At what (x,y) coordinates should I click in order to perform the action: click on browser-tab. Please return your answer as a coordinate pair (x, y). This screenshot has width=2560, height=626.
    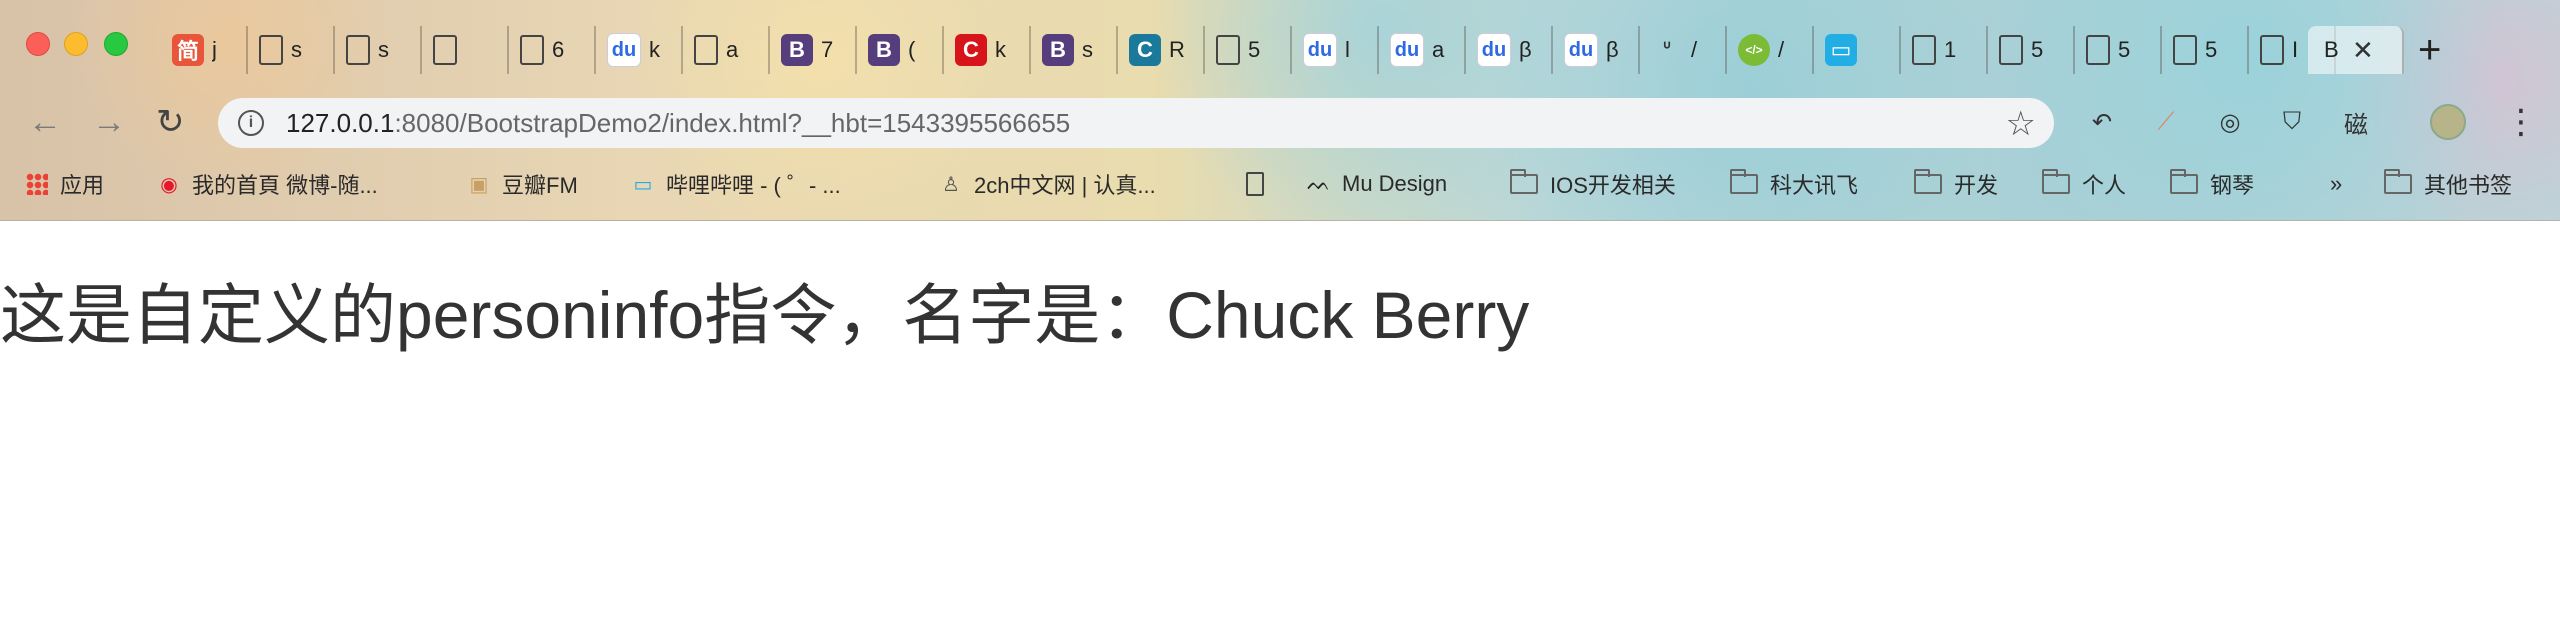
    Looking at the image, I should click on (467, 50).